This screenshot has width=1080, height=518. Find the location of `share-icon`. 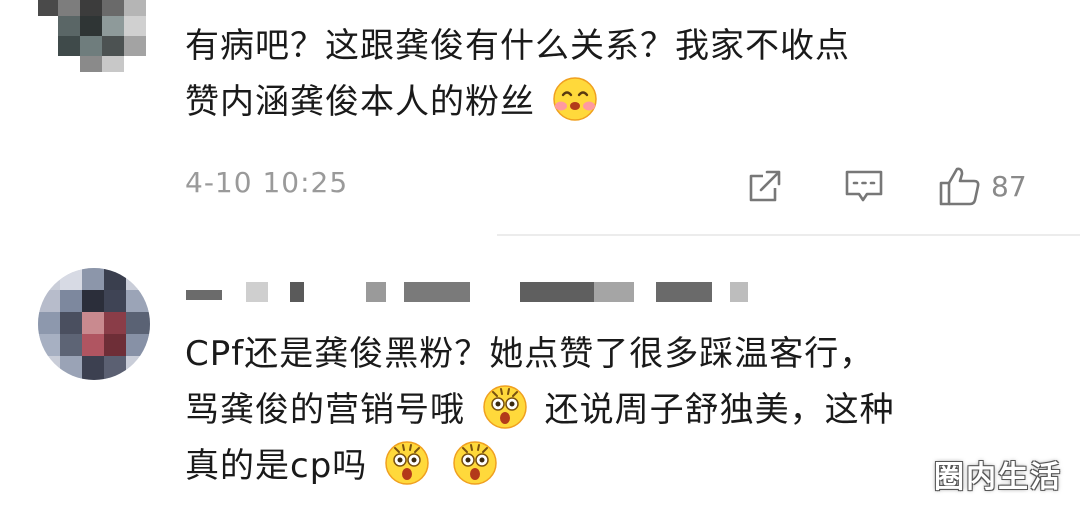

share-icon is located at coordinates (765, 186).